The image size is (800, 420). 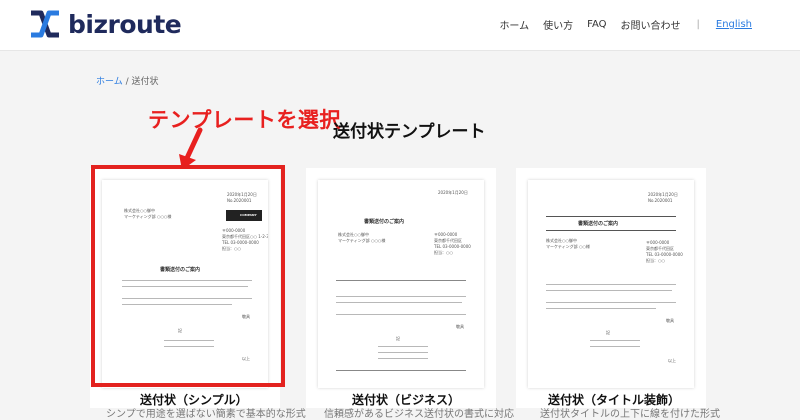 I want to click on nav-contact: お問い合わせ, so click(x=651, y=24).